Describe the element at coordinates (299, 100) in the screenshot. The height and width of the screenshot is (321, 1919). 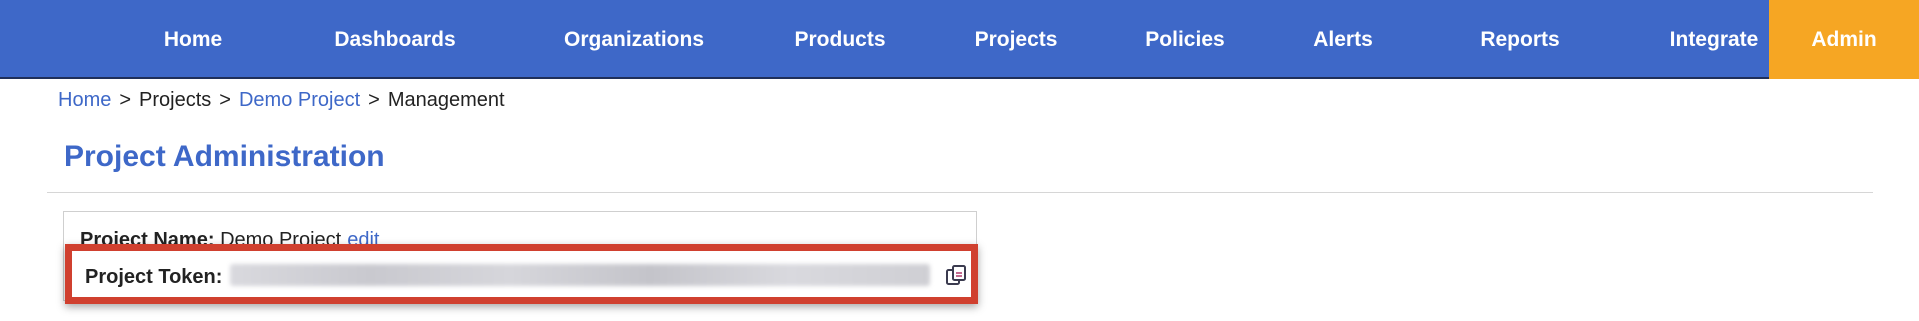
I see `breadcrumb-demo-project-link: Demo Project` at that location.